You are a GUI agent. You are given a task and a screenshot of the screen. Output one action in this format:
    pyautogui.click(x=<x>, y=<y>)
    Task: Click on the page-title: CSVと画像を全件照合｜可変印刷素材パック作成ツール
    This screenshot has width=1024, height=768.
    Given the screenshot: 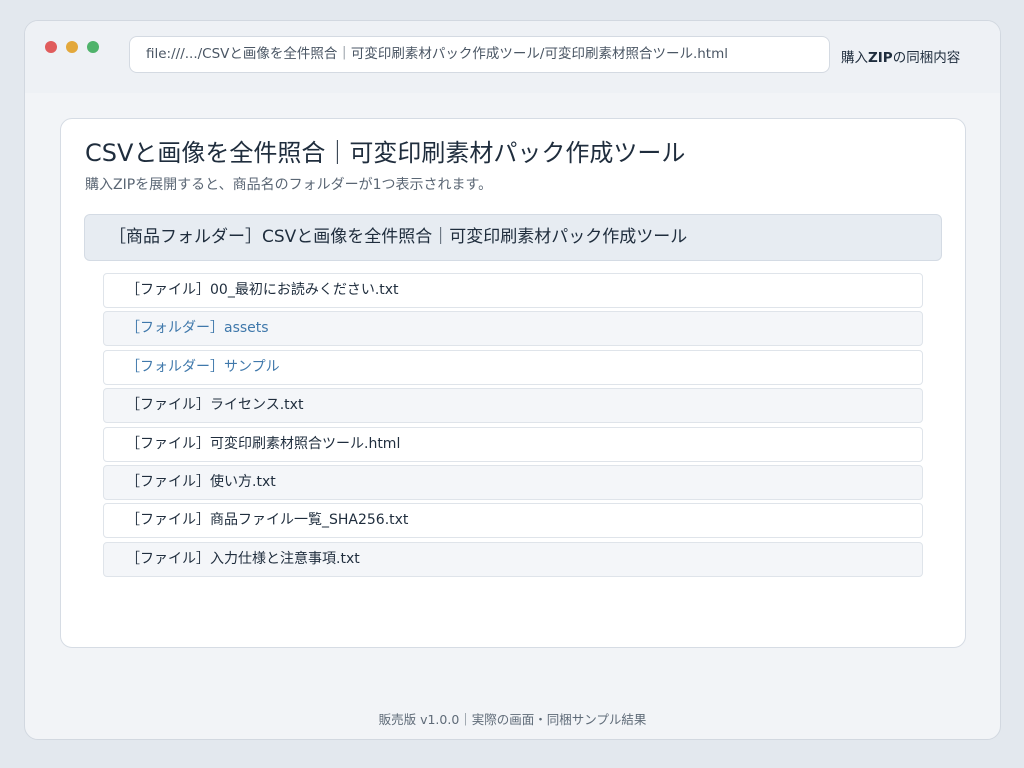 What is the action you would take?
    pyautogui.click(x=385, y=153)
    